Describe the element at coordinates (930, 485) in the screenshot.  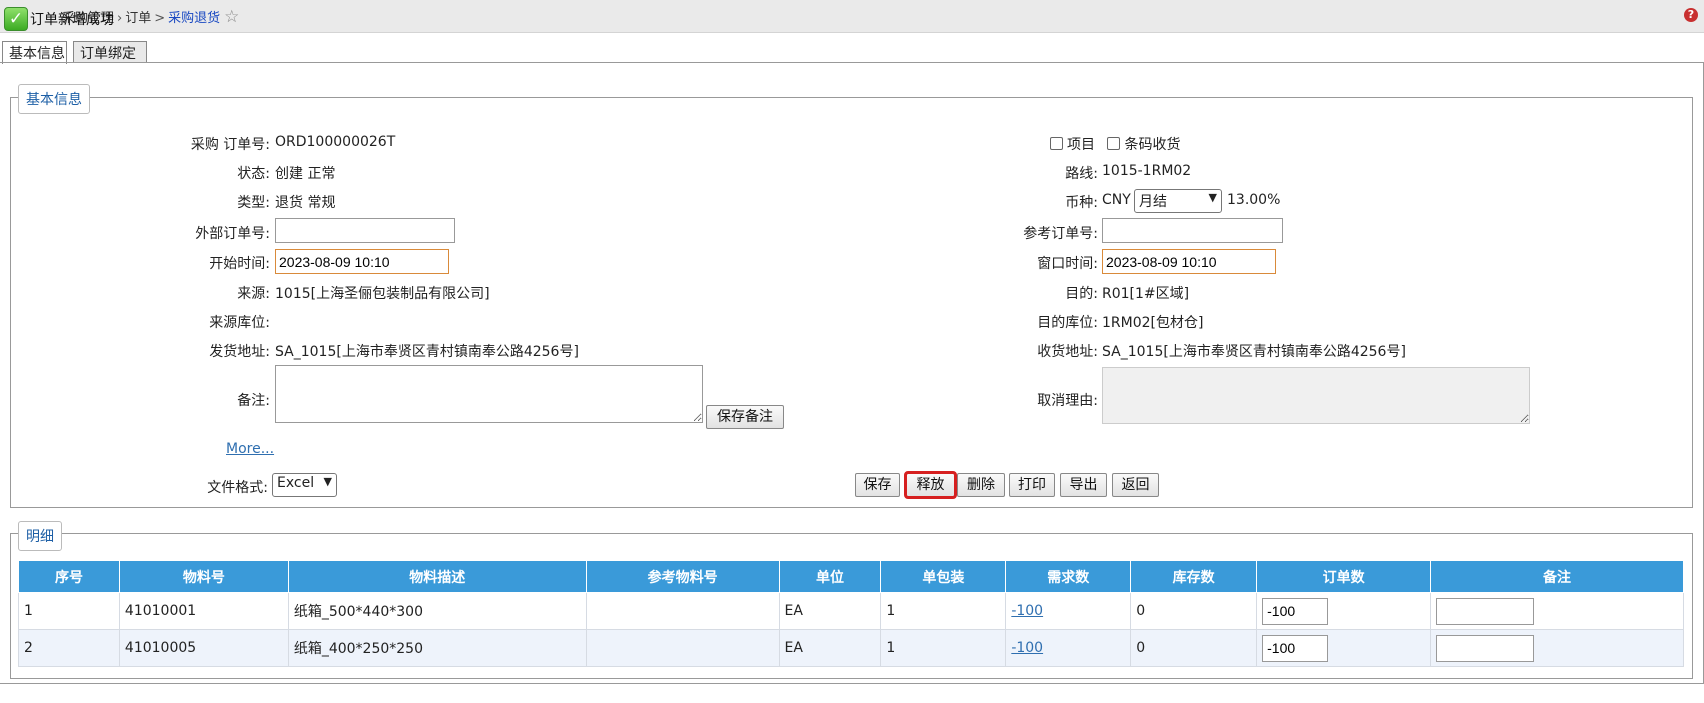
I see `release-button: 释放` at that location.